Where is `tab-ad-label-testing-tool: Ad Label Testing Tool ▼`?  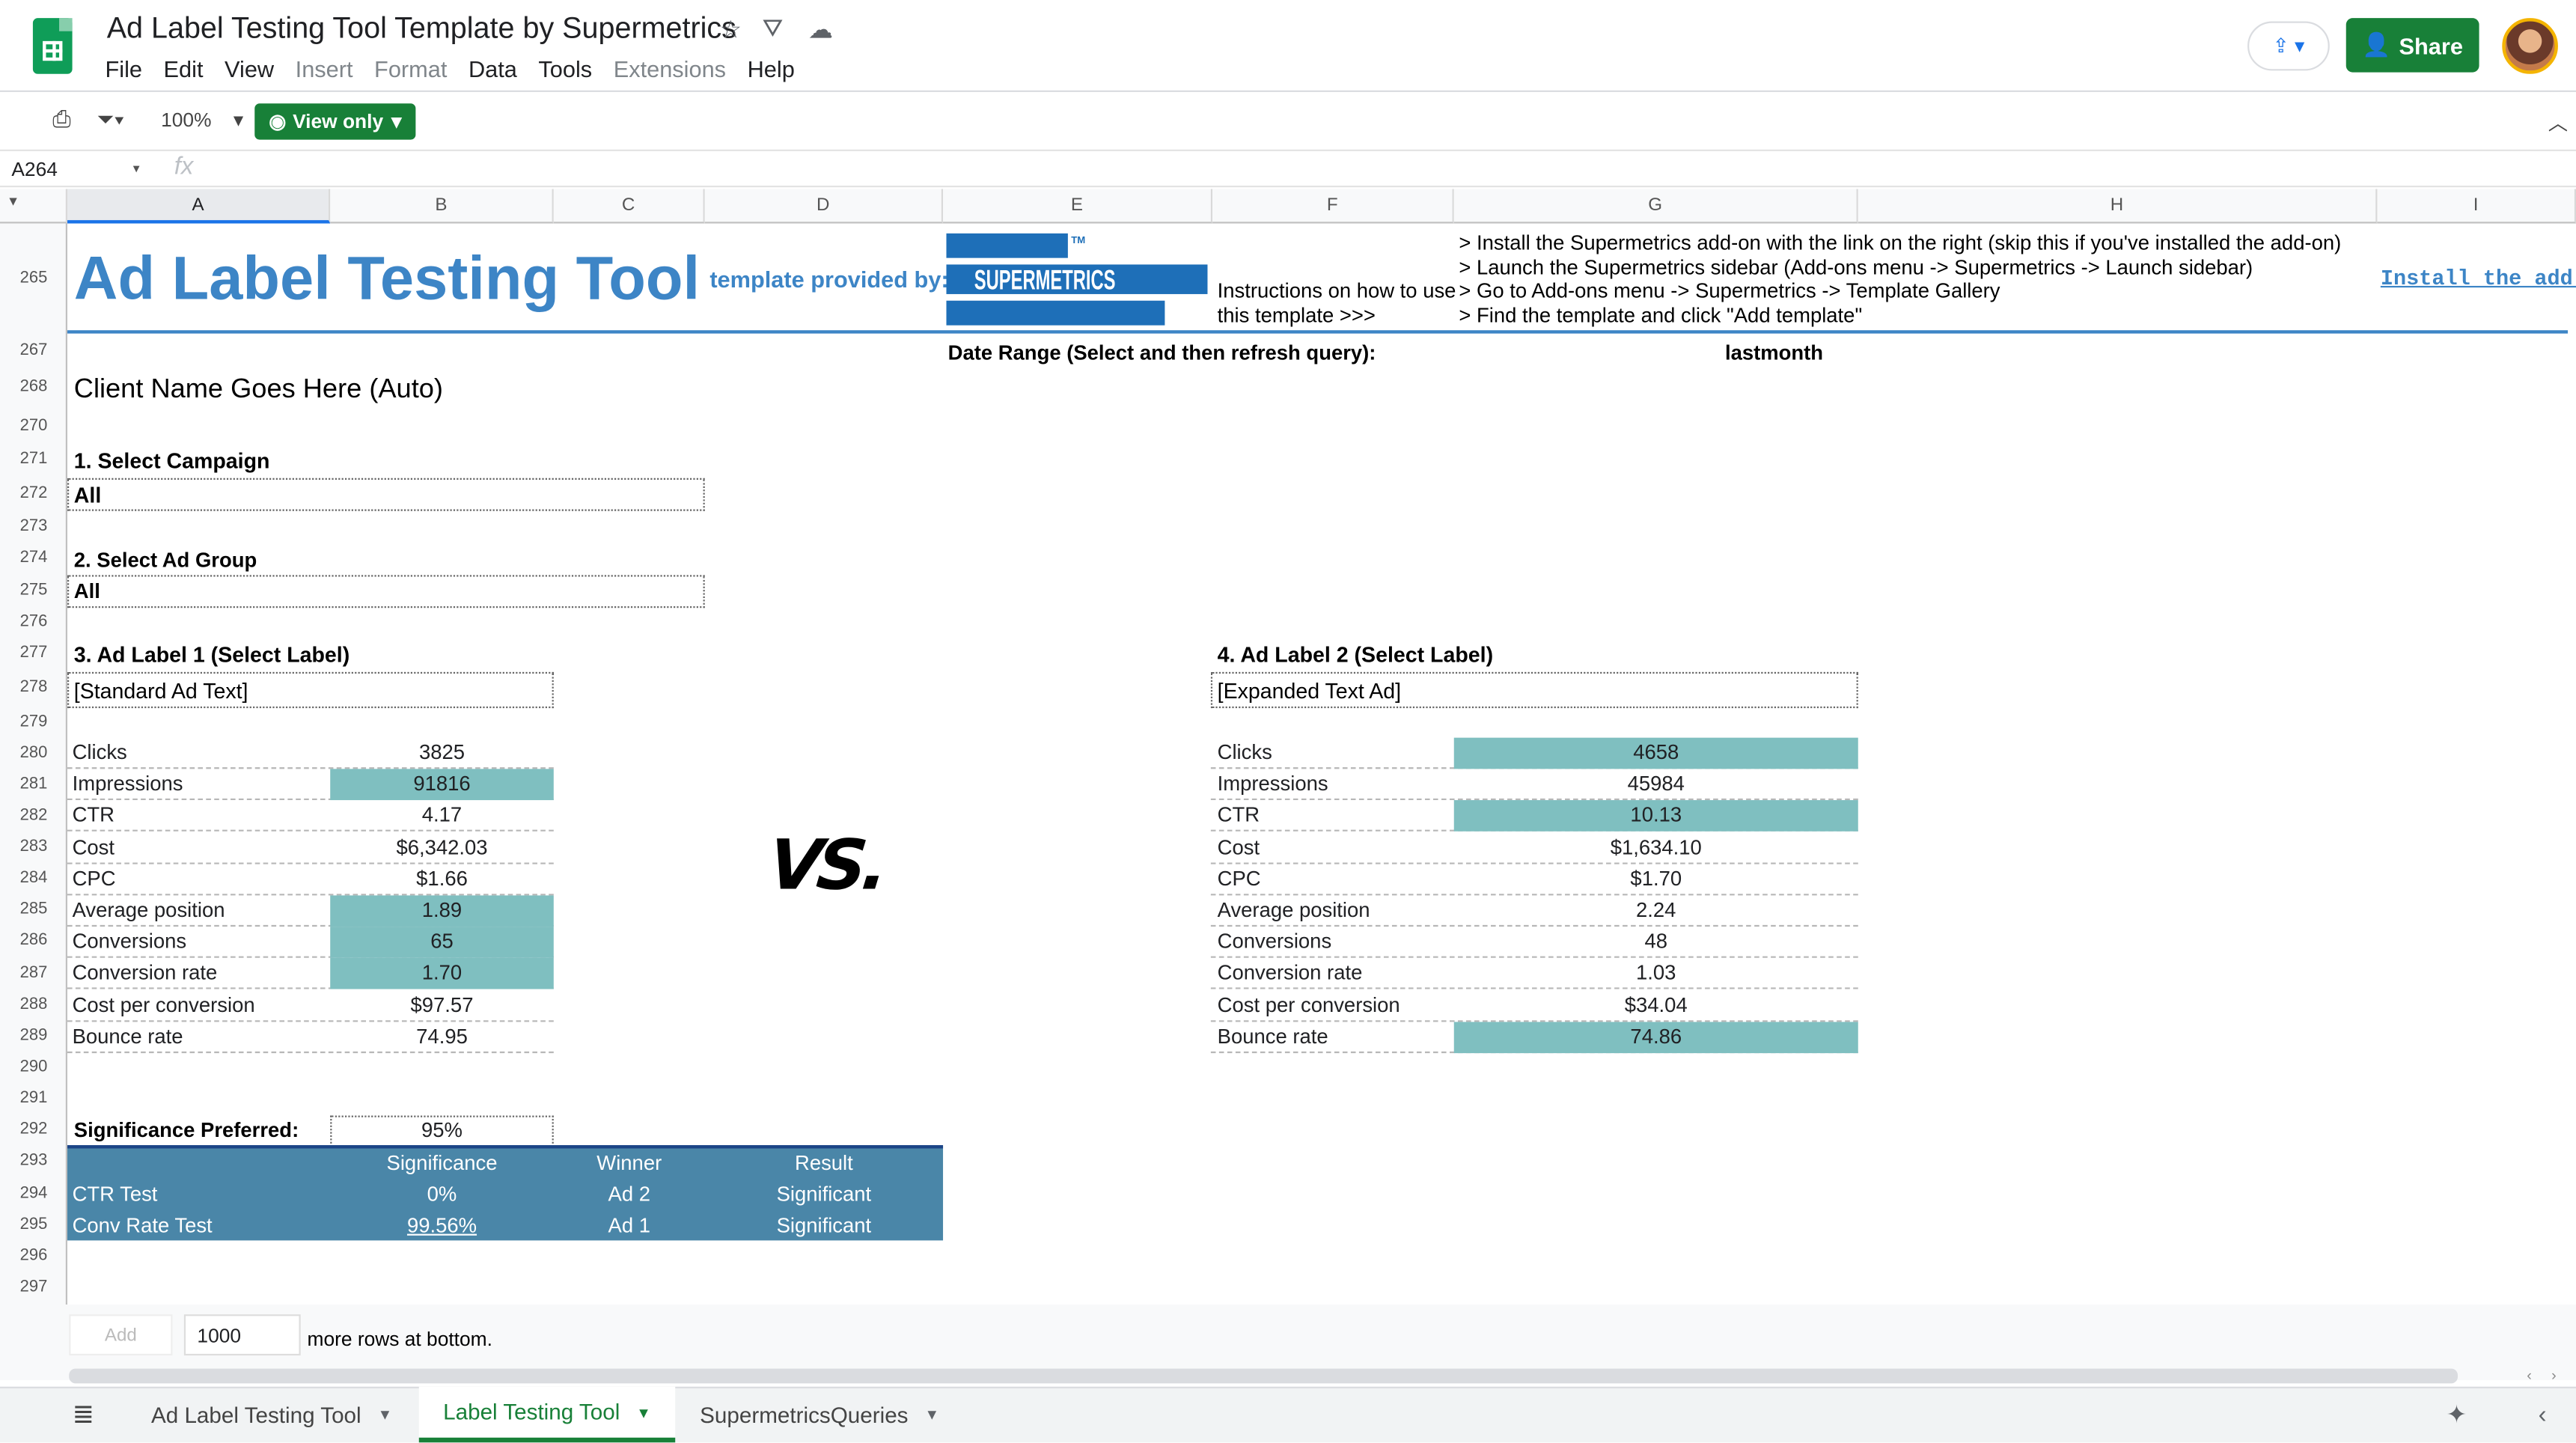
tab-ad-label-testing-tool: Ad Label Testing Tool ▼ is located at coordinates (271, 1415).